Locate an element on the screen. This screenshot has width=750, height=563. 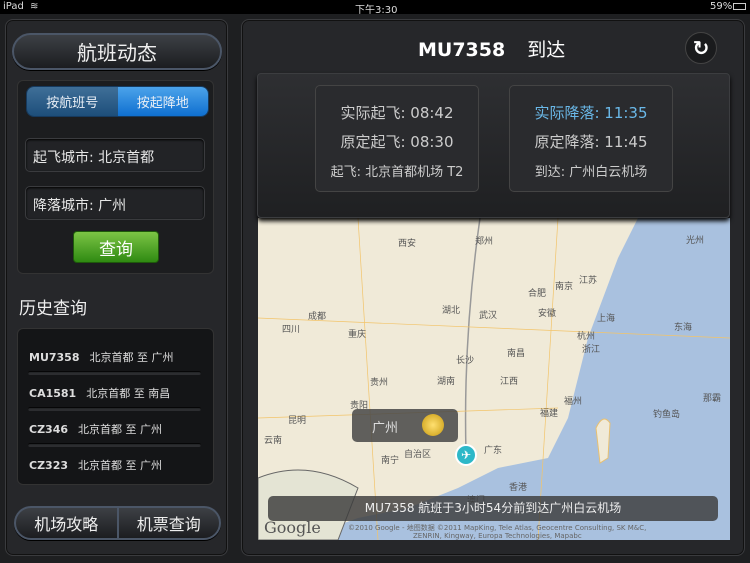
departure-city-value: 北京首都 is located at coordinates (126, 158).